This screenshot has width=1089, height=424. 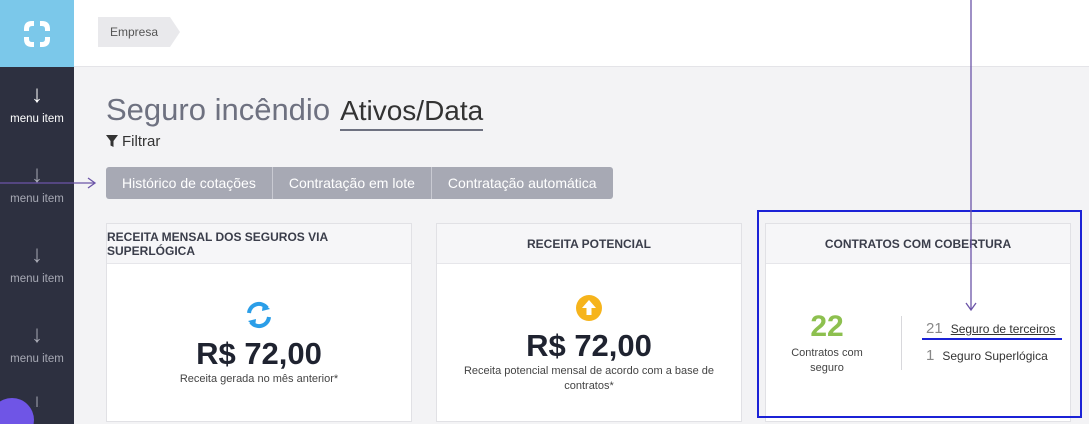 What do you see at coordinates (1003, 329) in the screenshot?
I see `seguro-terceiros-link: Seguro de terceiros` at bounding box center [1003, 329].